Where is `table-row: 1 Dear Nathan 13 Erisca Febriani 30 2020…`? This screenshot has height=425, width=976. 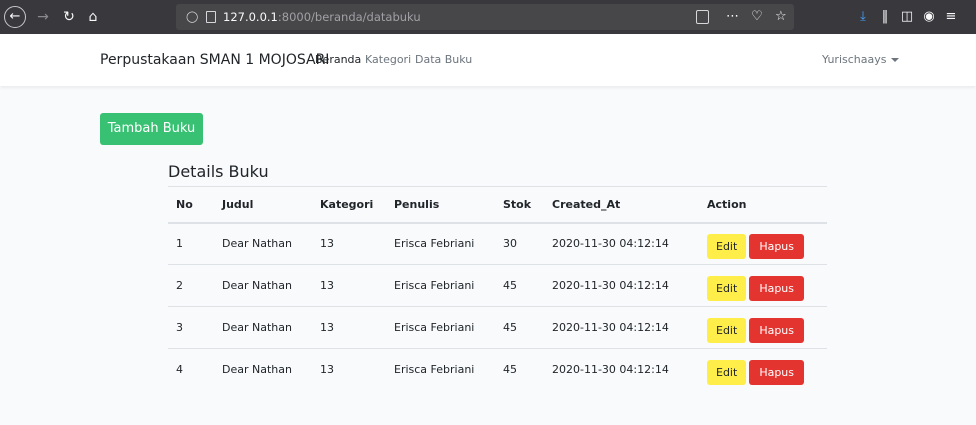 table-row: 1 Dear Nathan 13 Erisca Febriani 30 2020… is located at coordinates (497, 244).